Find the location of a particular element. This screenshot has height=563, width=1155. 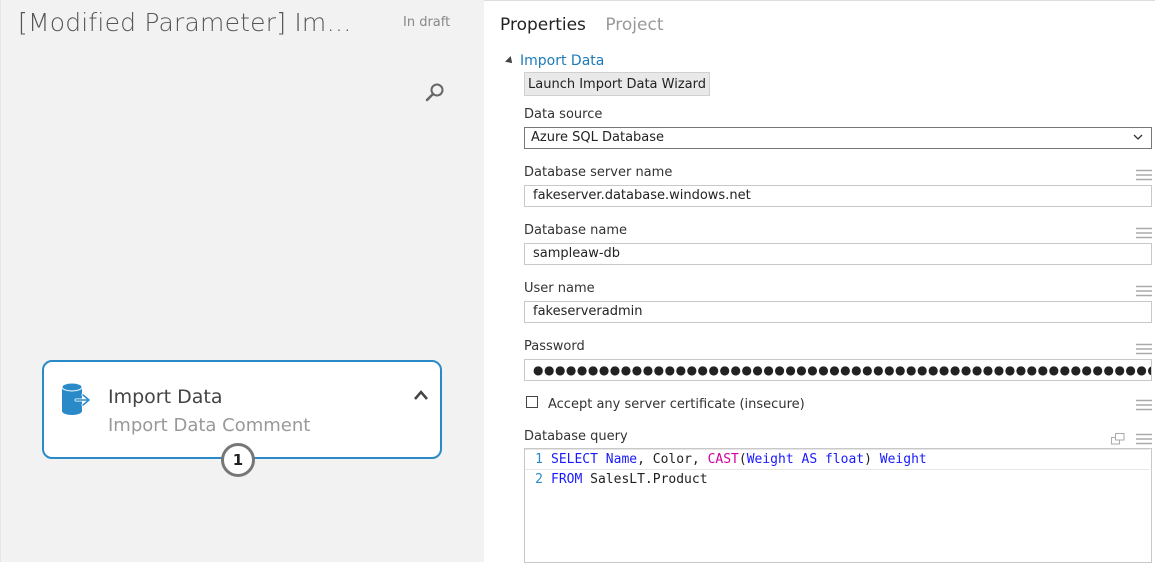

query-label: Database query is located at coordinates (576, 436).